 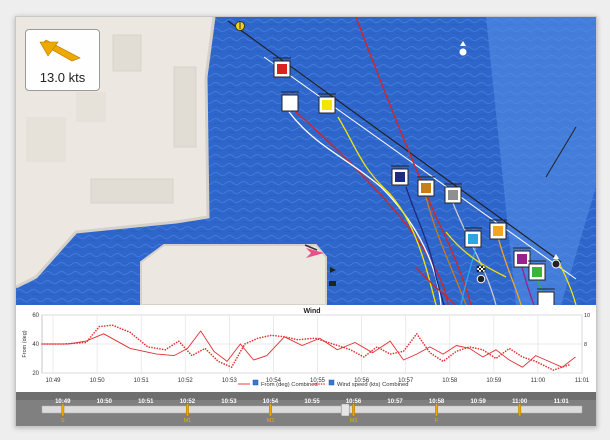 I want to click on wind-speed-label: 13.0 kts, so click(x=62, y=77).